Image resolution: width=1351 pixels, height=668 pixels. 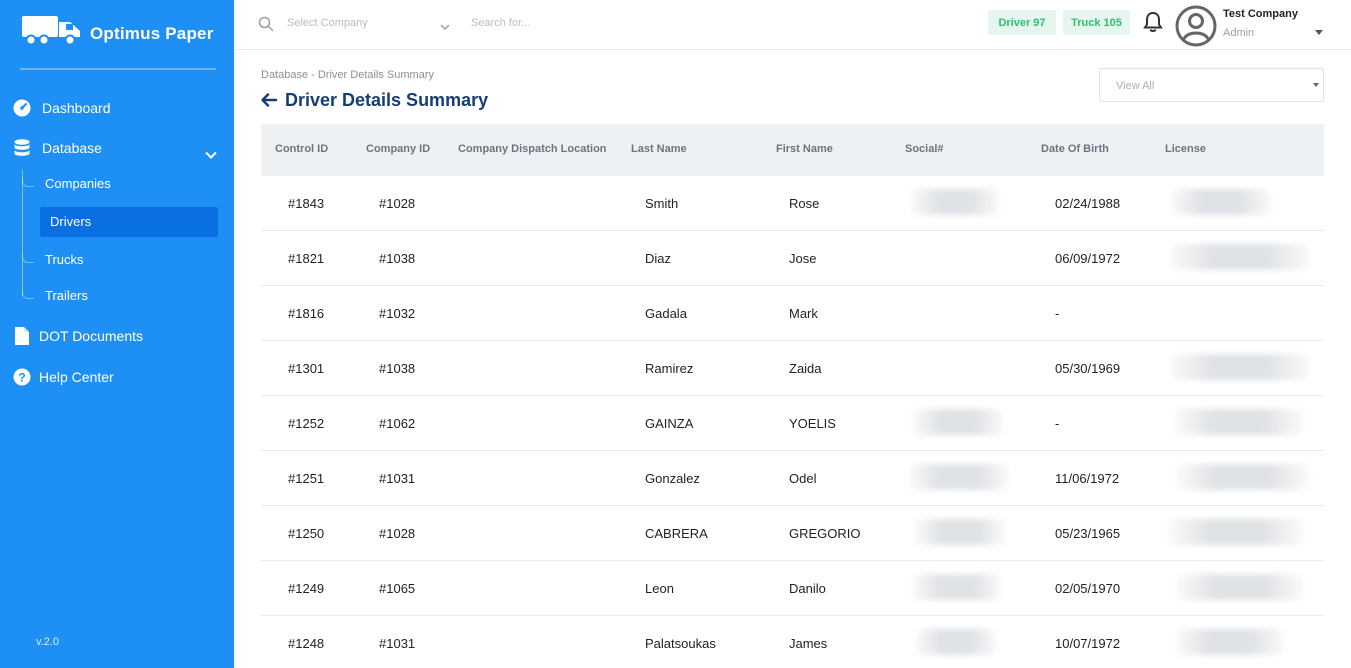 I want to click on last-name-cell: Ramirez, so click(x=669, y=368).